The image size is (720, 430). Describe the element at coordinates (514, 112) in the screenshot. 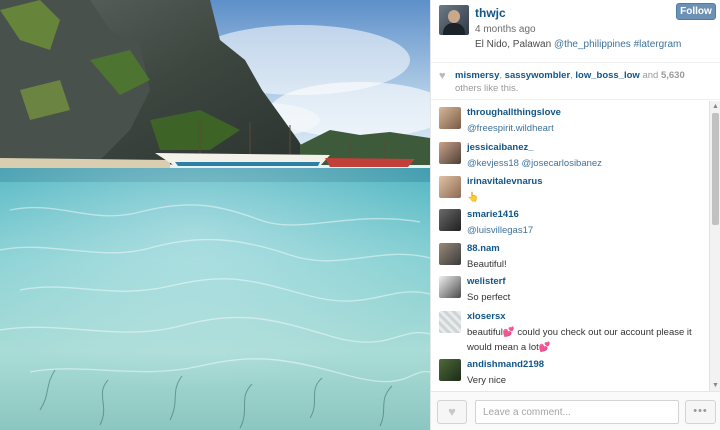

I see `comment-username: throughallthingslove` at that location.